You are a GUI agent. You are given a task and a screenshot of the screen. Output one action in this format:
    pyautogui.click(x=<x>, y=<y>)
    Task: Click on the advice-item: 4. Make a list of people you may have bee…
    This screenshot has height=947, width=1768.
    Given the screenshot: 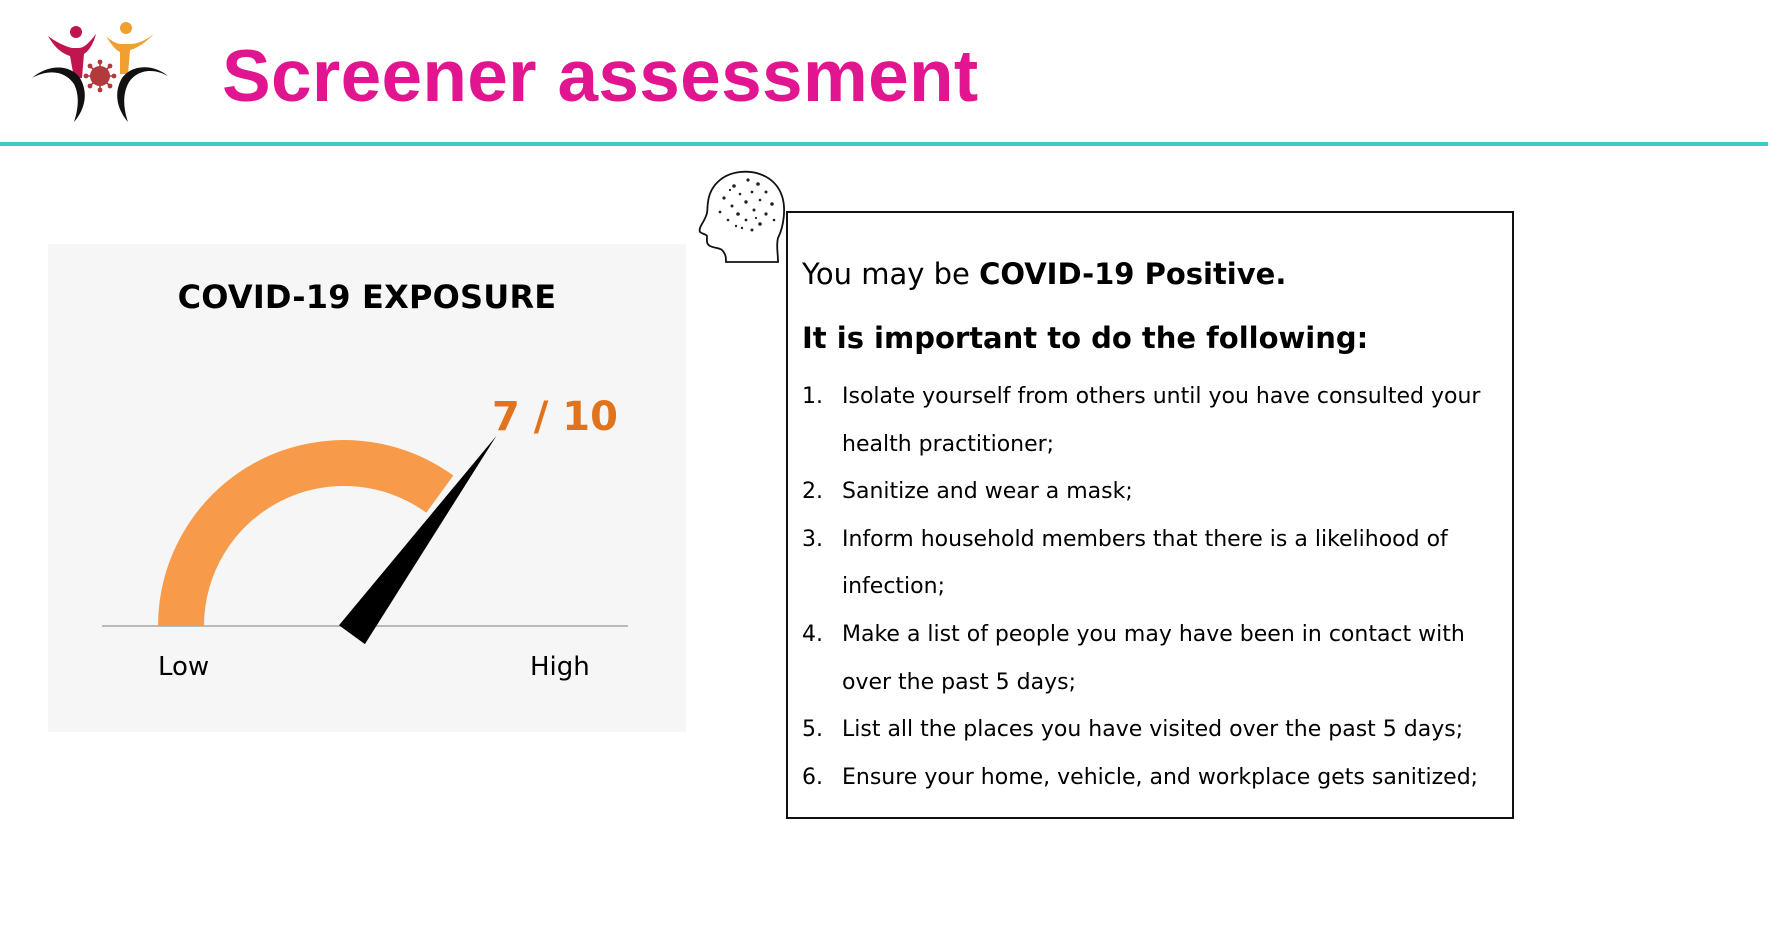 What is the action you would take?
    pyautogui.click(x=1152, y=658)
    